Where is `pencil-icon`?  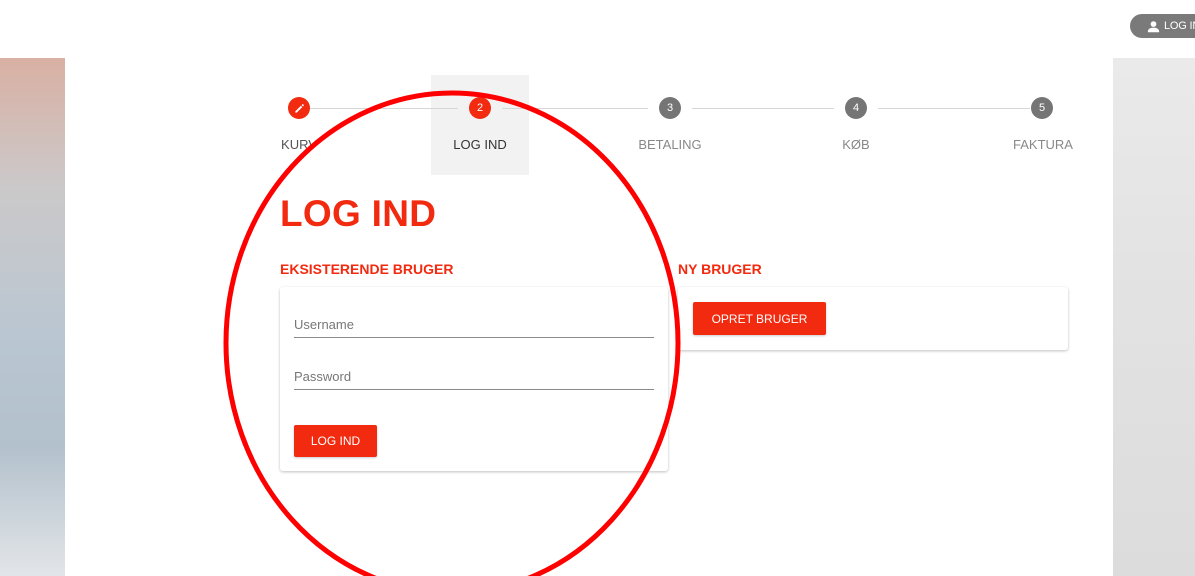 pencil-icon is located at coordinates (299, 108).